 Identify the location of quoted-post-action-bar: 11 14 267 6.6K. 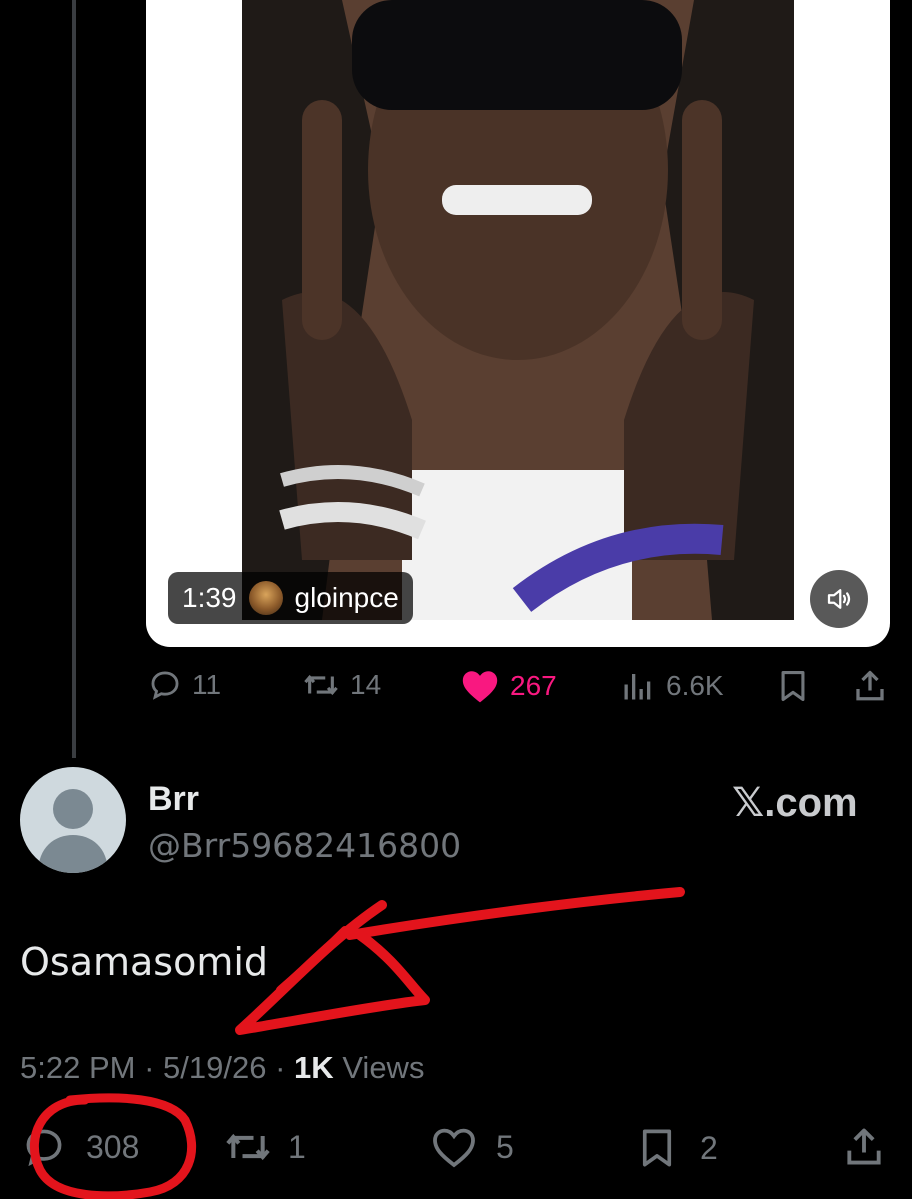
(456, 688).